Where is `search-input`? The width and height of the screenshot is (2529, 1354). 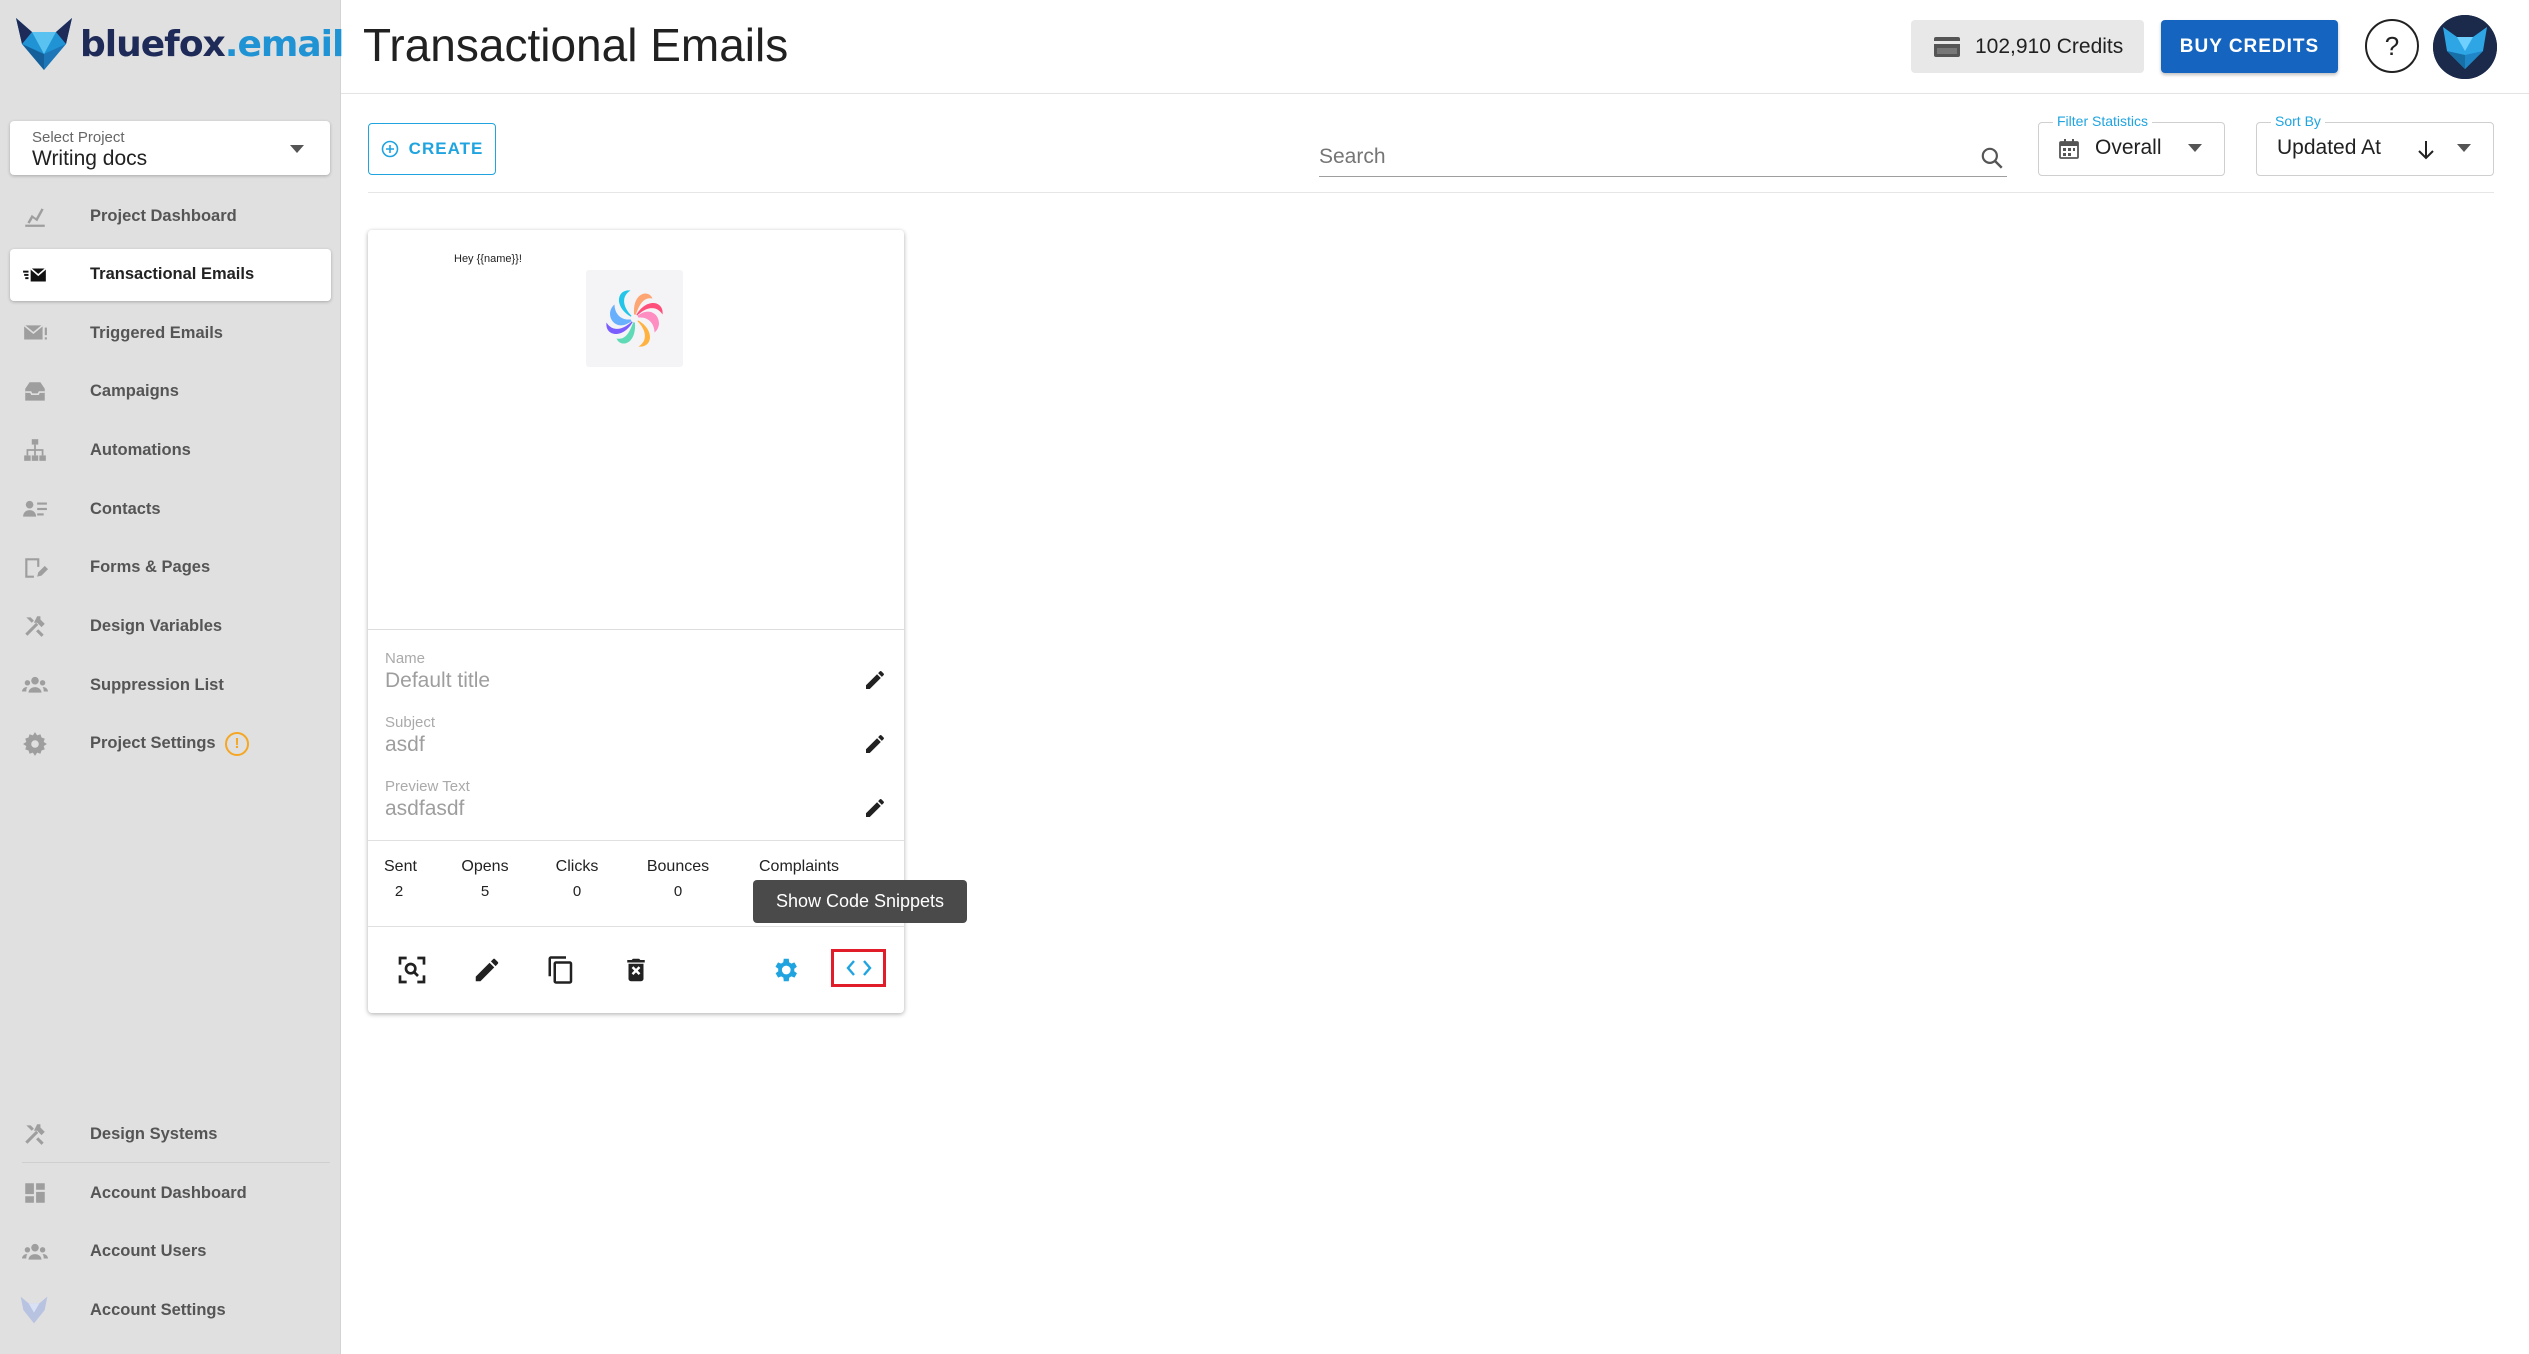
search-input is located at coordinates (1629, 157).